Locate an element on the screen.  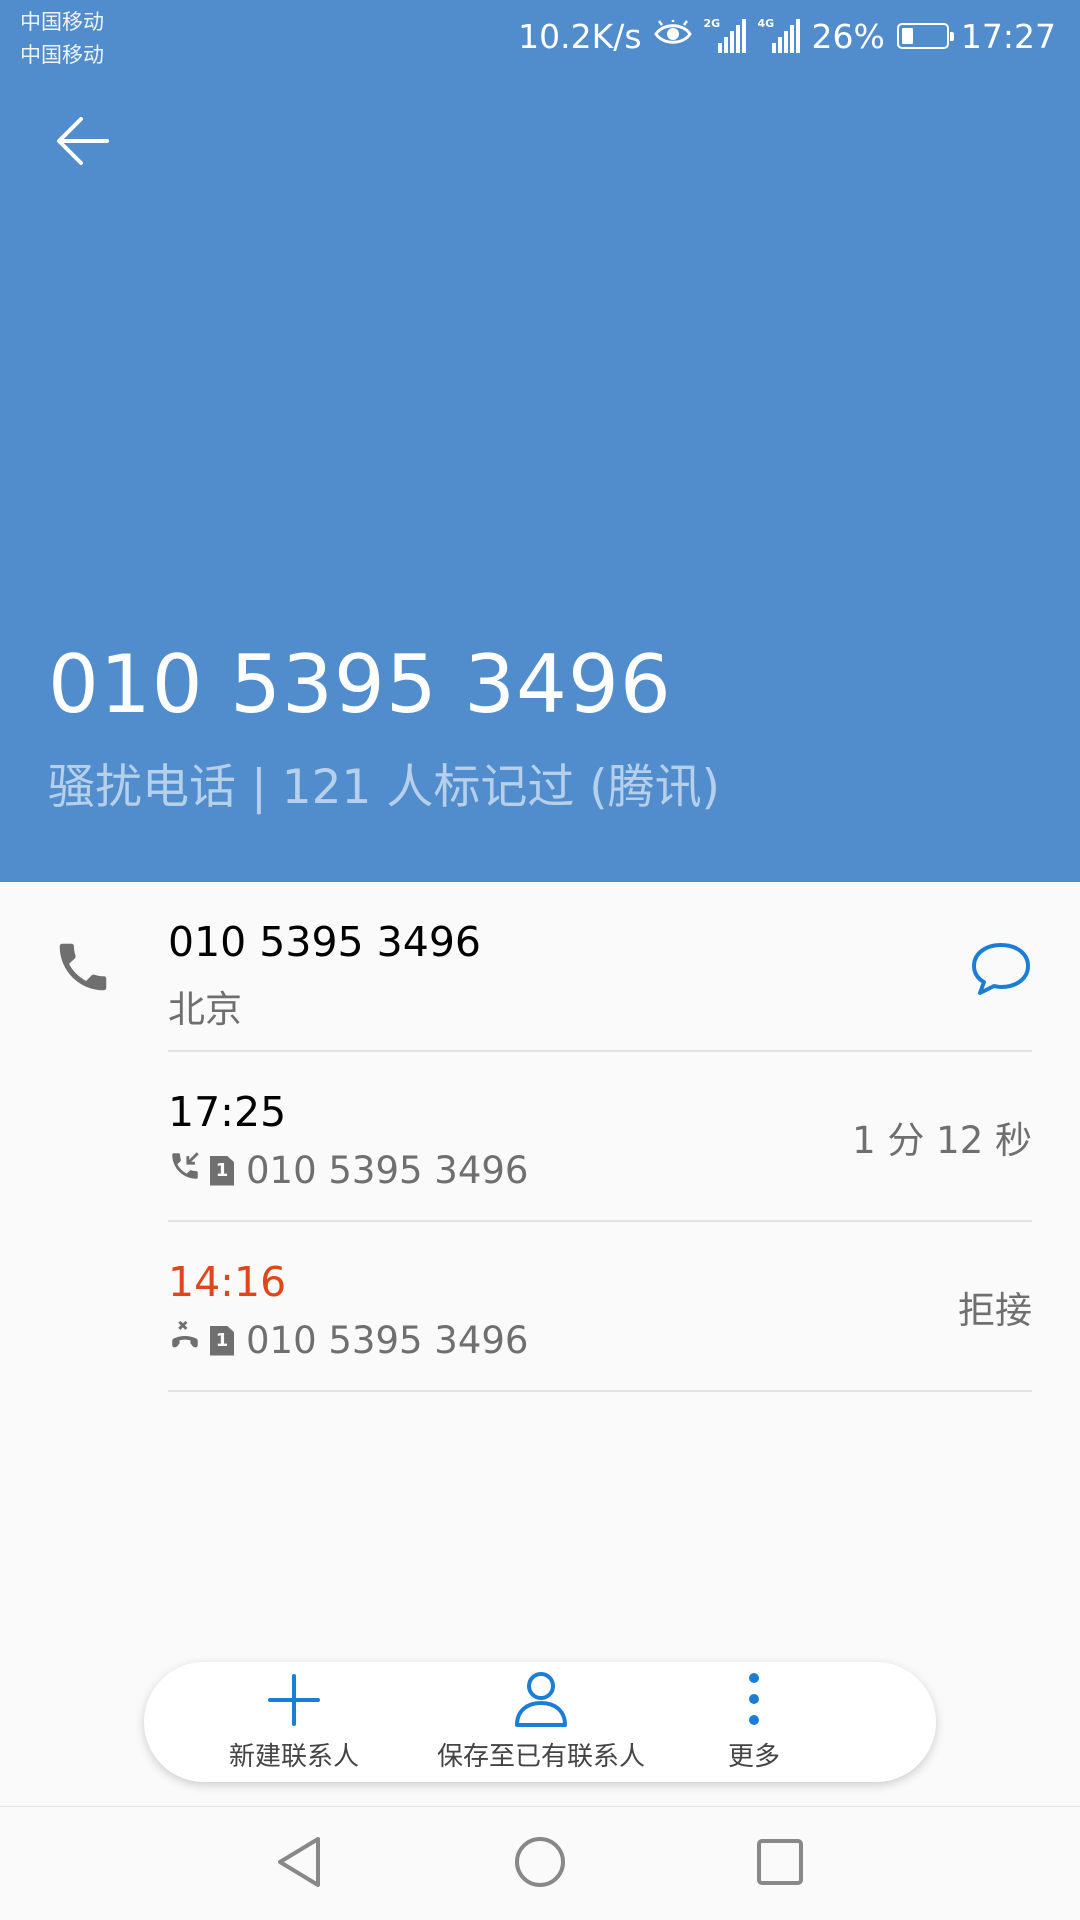
rejected-call-icon is located at coordinates (185, 1340).